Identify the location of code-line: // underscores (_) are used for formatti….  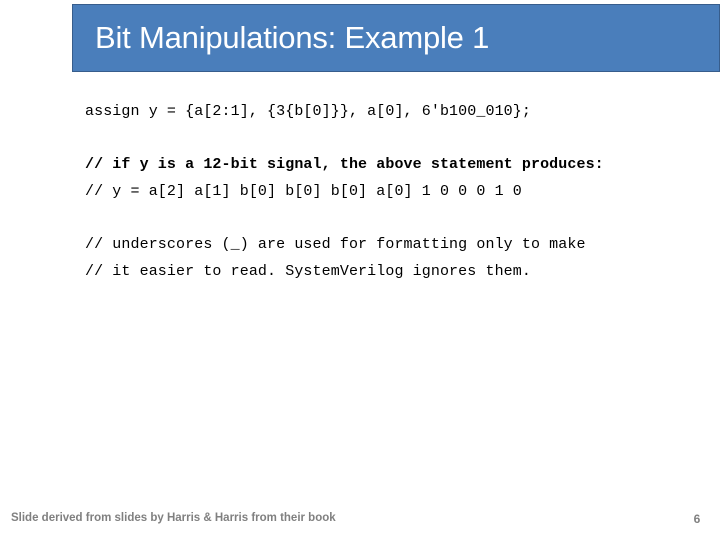
(335, 244).